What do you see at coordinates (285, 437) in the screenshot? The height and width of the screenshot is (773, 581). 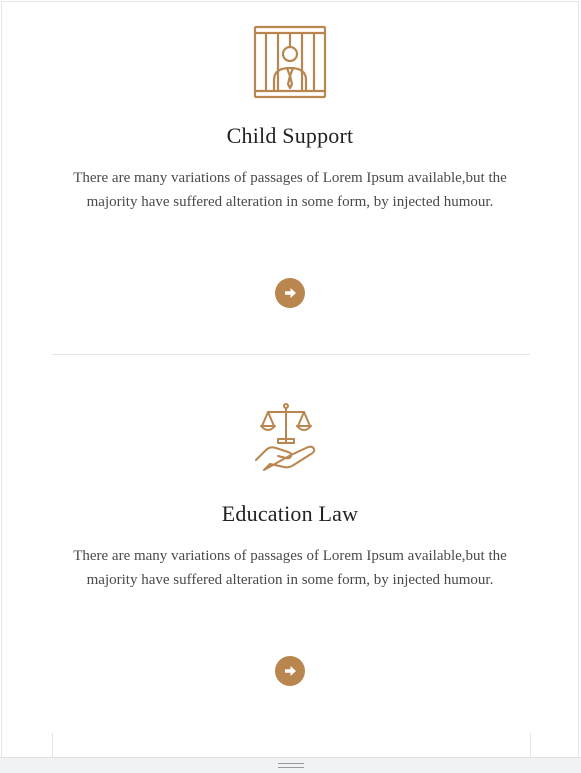 I see `scales-in-hand-icon` at bounding box center [285, 437].